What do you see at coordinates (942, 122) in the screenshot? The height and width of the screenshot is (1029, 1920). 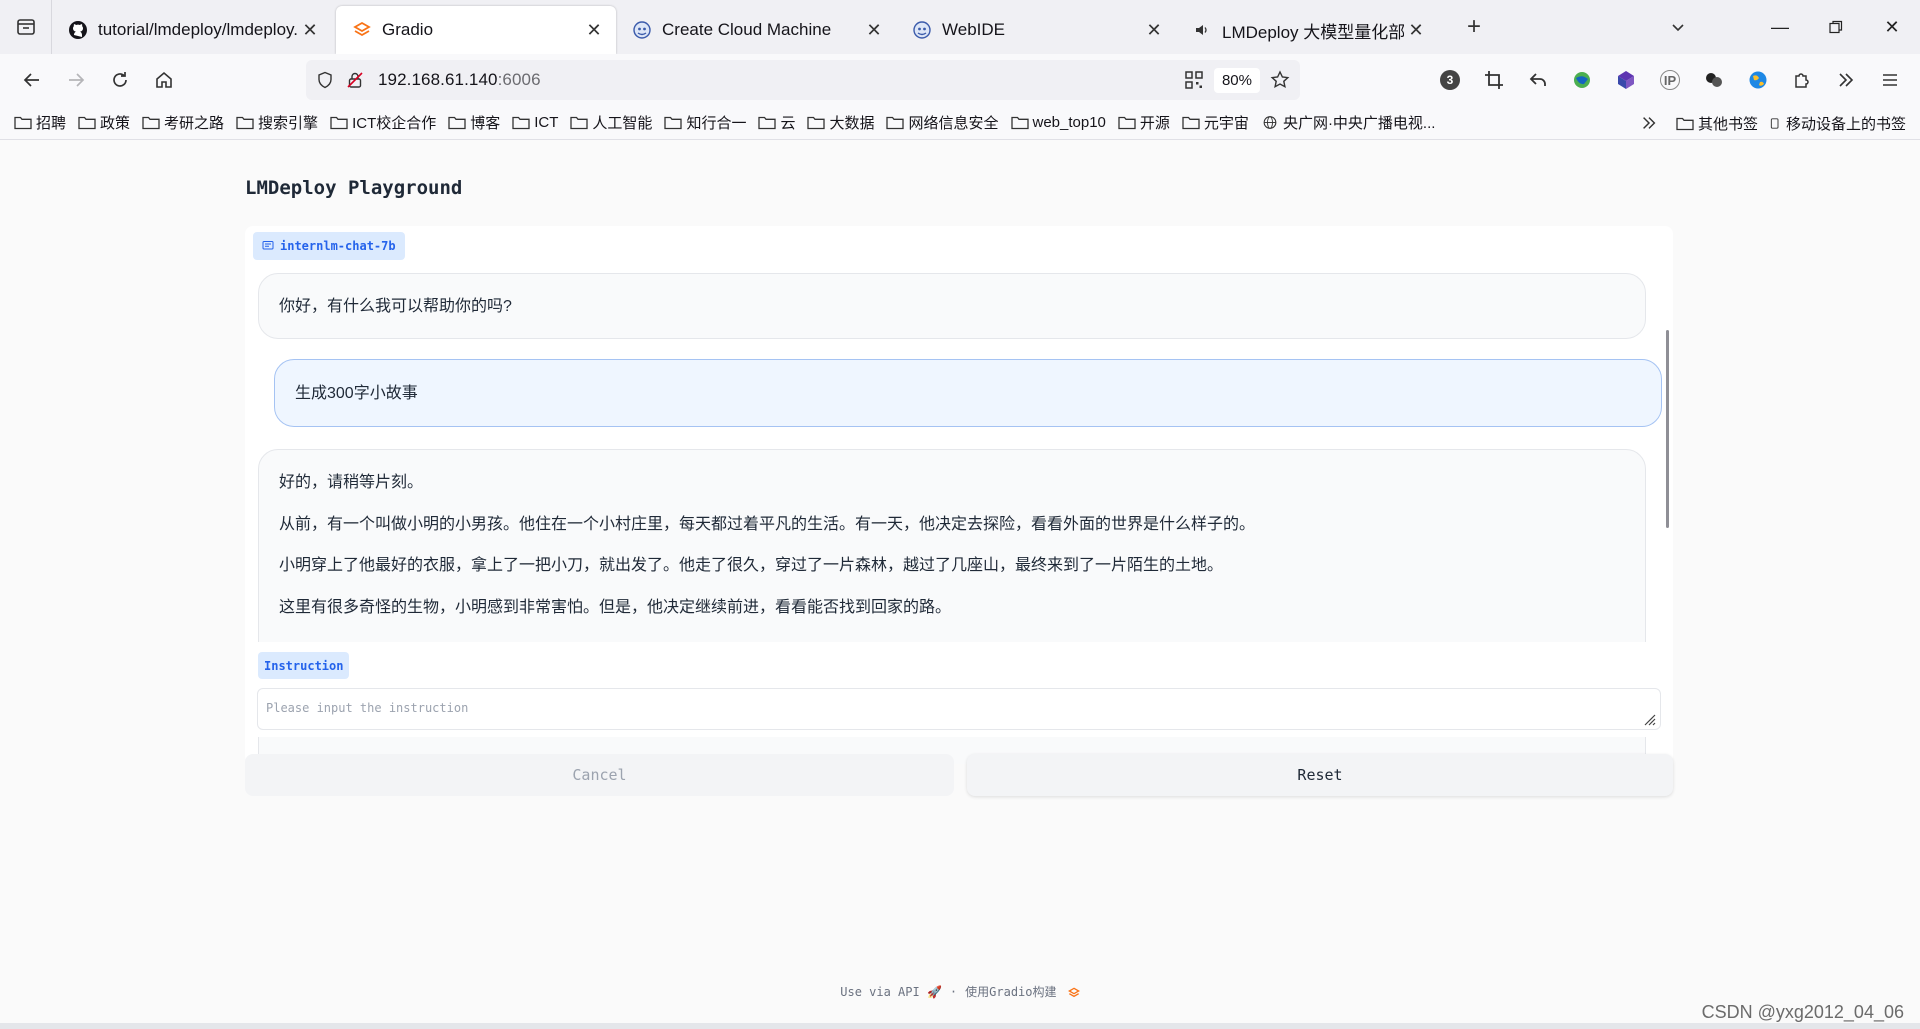 I see `bookmark-folder: 网络信息安全` at bounding box center [942, 122].